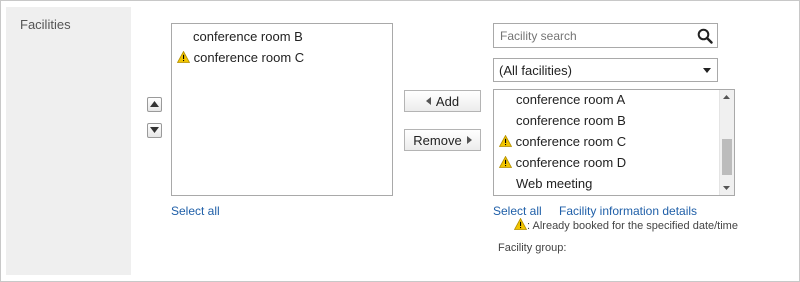 This screenshot has width=800, height=282. I want to click on selected-item: conference room C, so click(240, 57).